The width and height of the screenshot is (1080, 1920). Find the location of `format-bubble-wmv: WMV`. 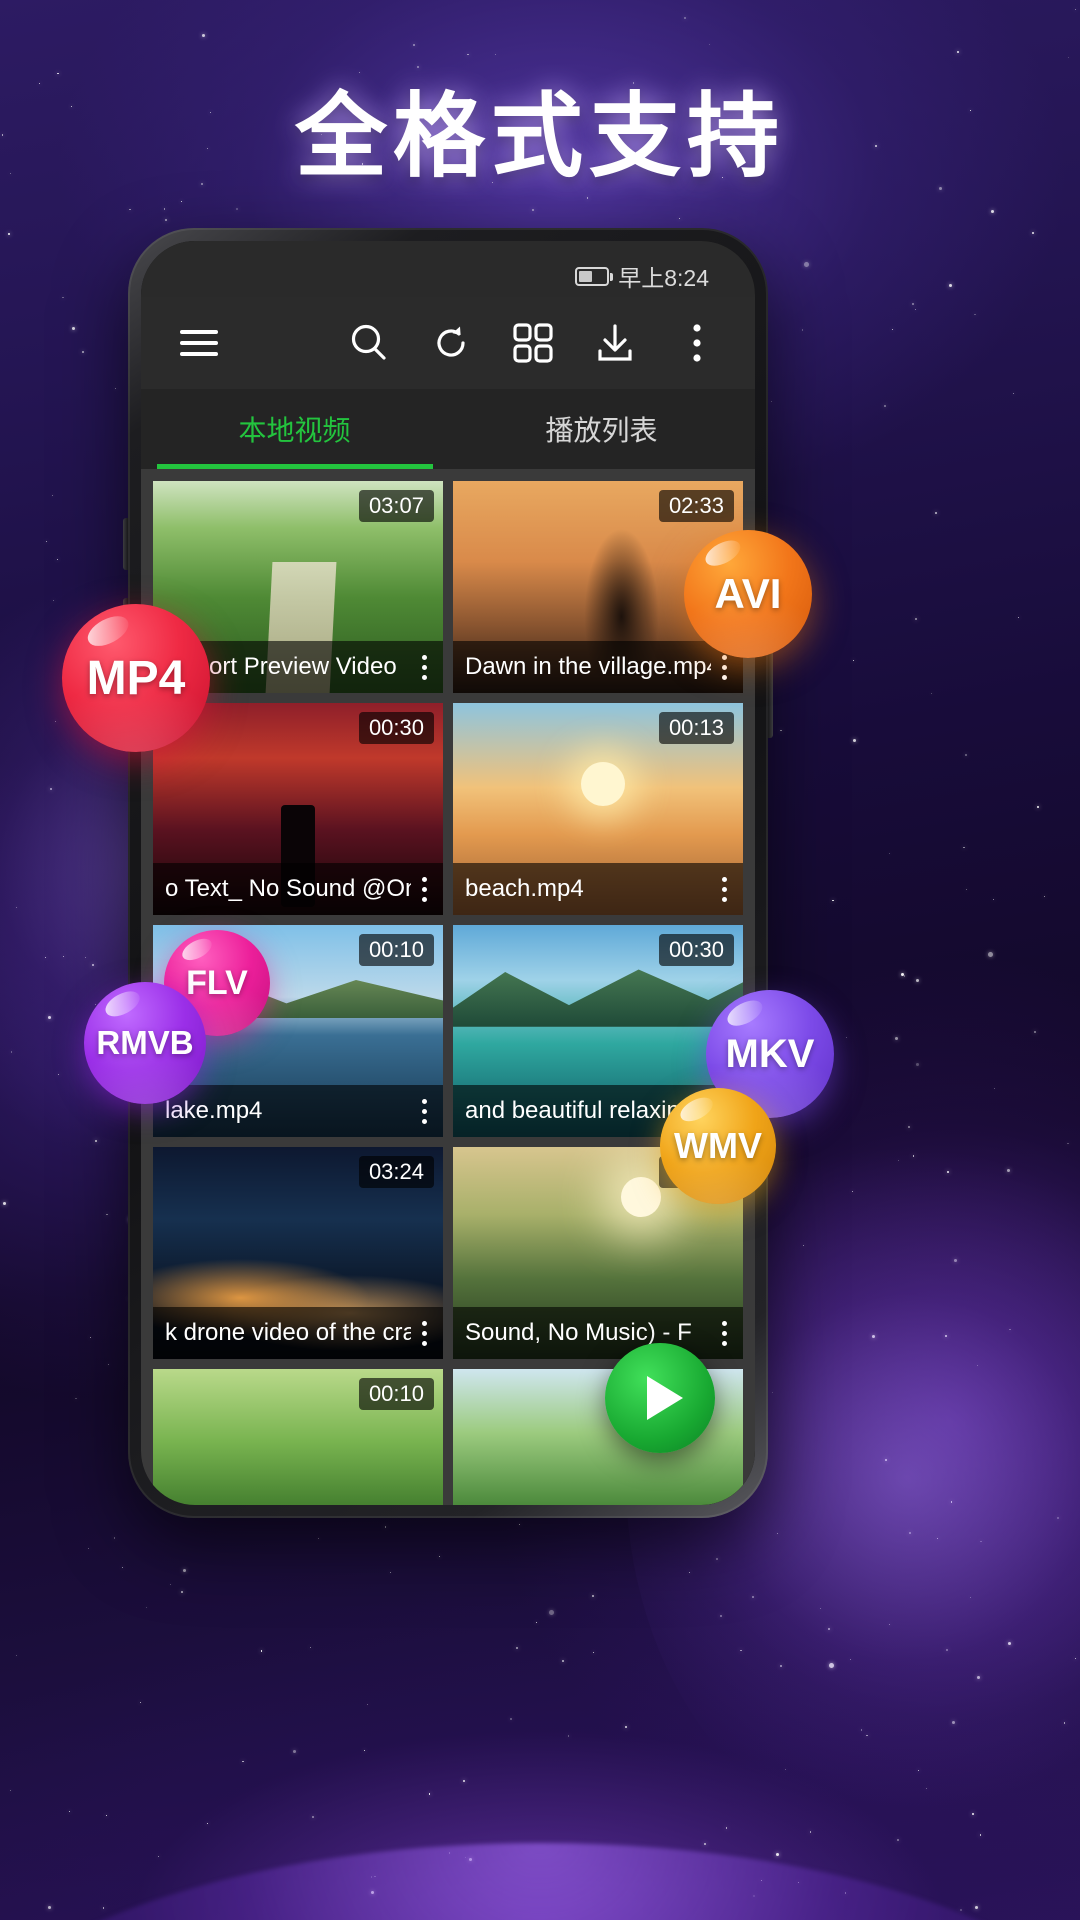

format-bubble-wmv: WMV is located at coordinates (718, 1146).